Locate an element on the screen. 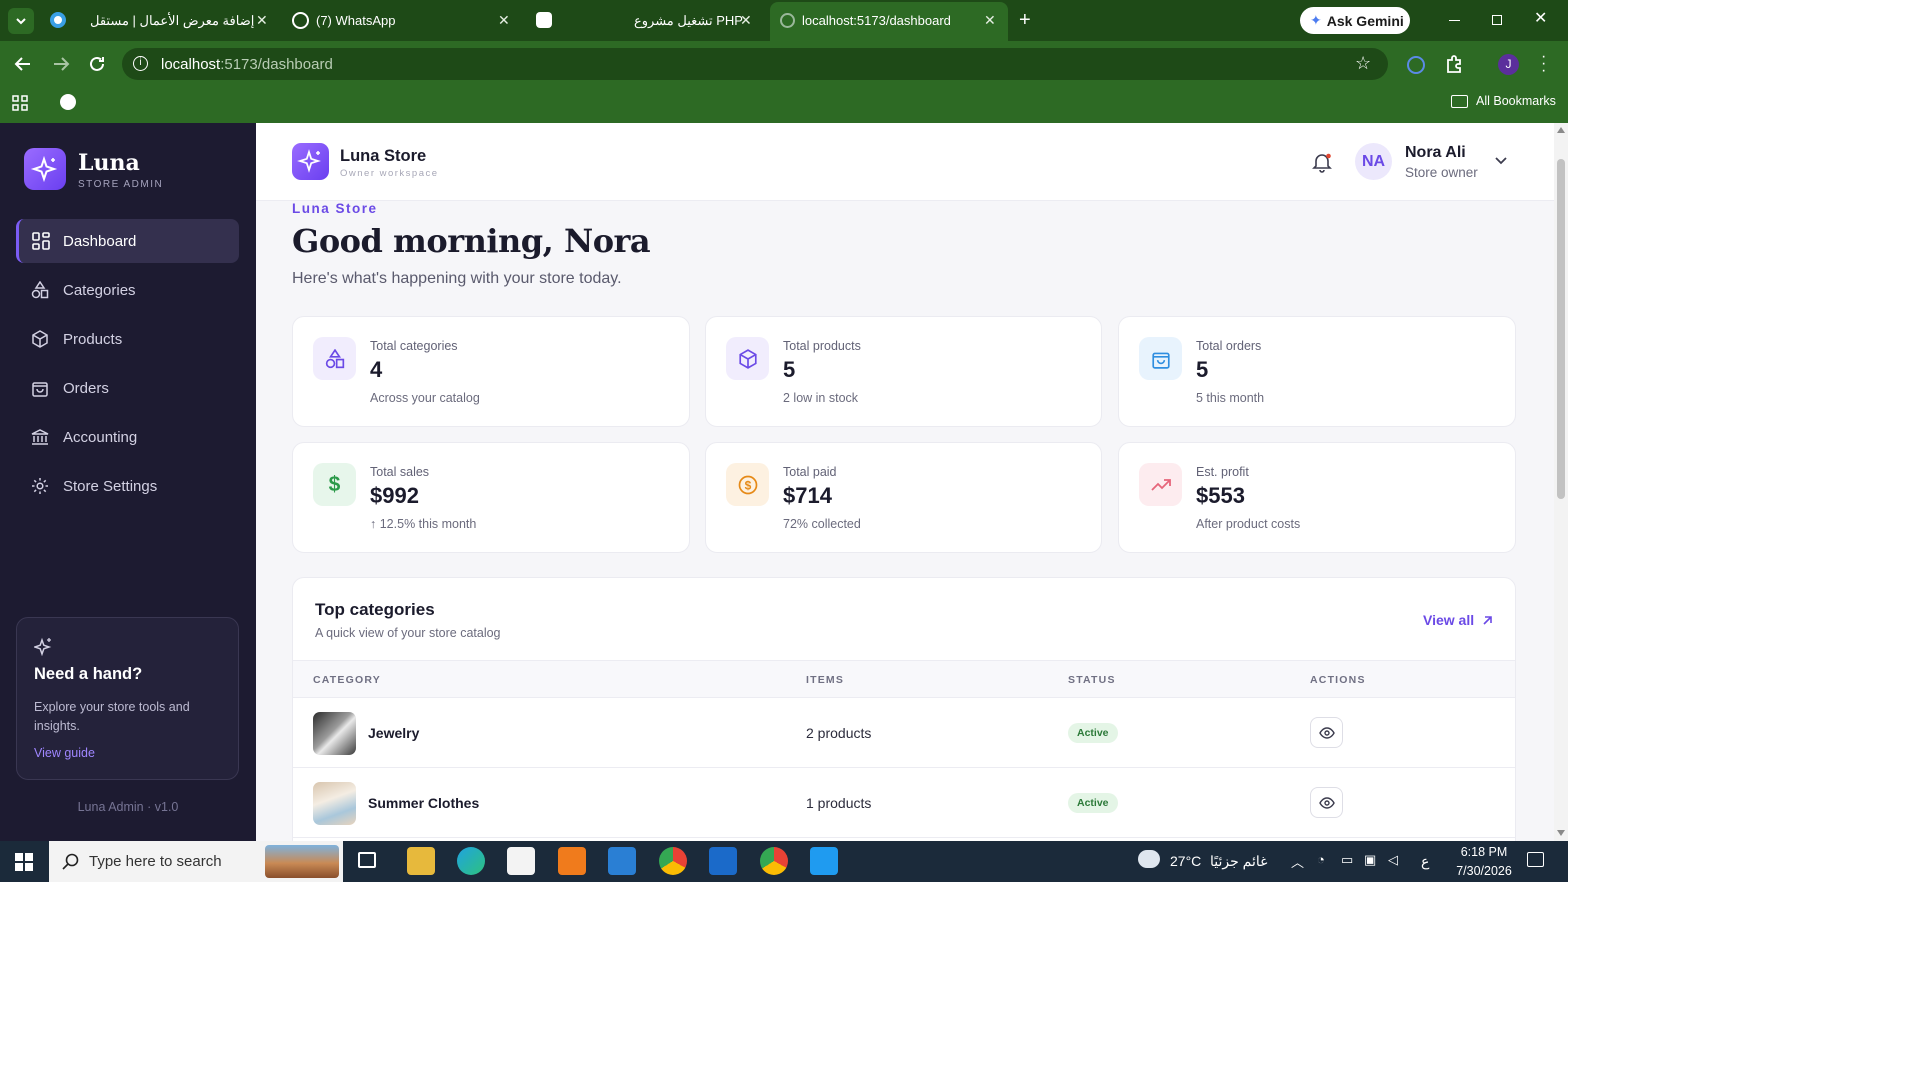 The height and width of the screenshot is (1080, 1920). reload-icon is located at coordinates (97, 64).